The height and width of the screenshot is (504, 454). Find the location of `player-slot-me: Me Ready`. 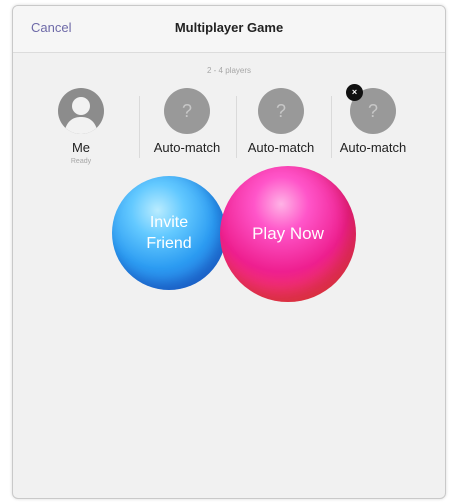

player-slot-me: Me Ready is located at coordinates (81, 126).